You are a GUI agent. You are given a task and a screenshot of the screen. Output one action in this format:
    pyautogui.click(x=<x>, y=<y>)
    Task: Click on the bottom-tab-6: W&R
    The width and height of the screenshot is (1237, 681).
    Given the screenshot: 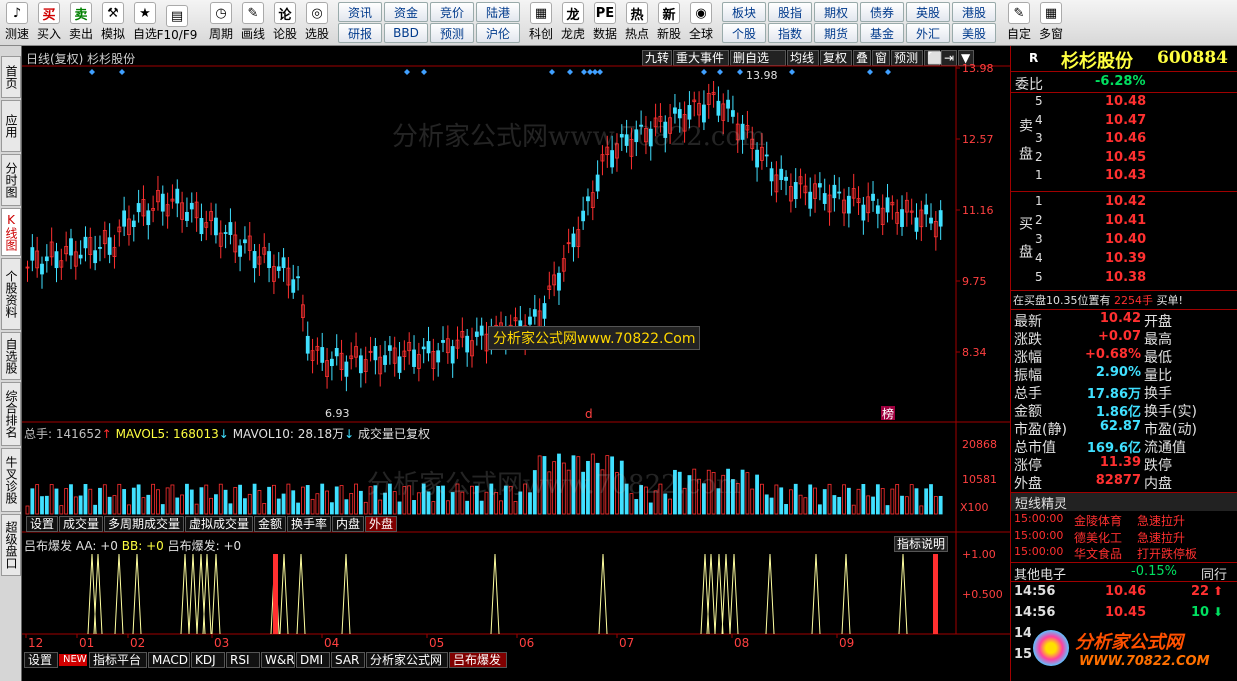 What is the action you would take?
    pyautogui.click(x=278, y=660)
    